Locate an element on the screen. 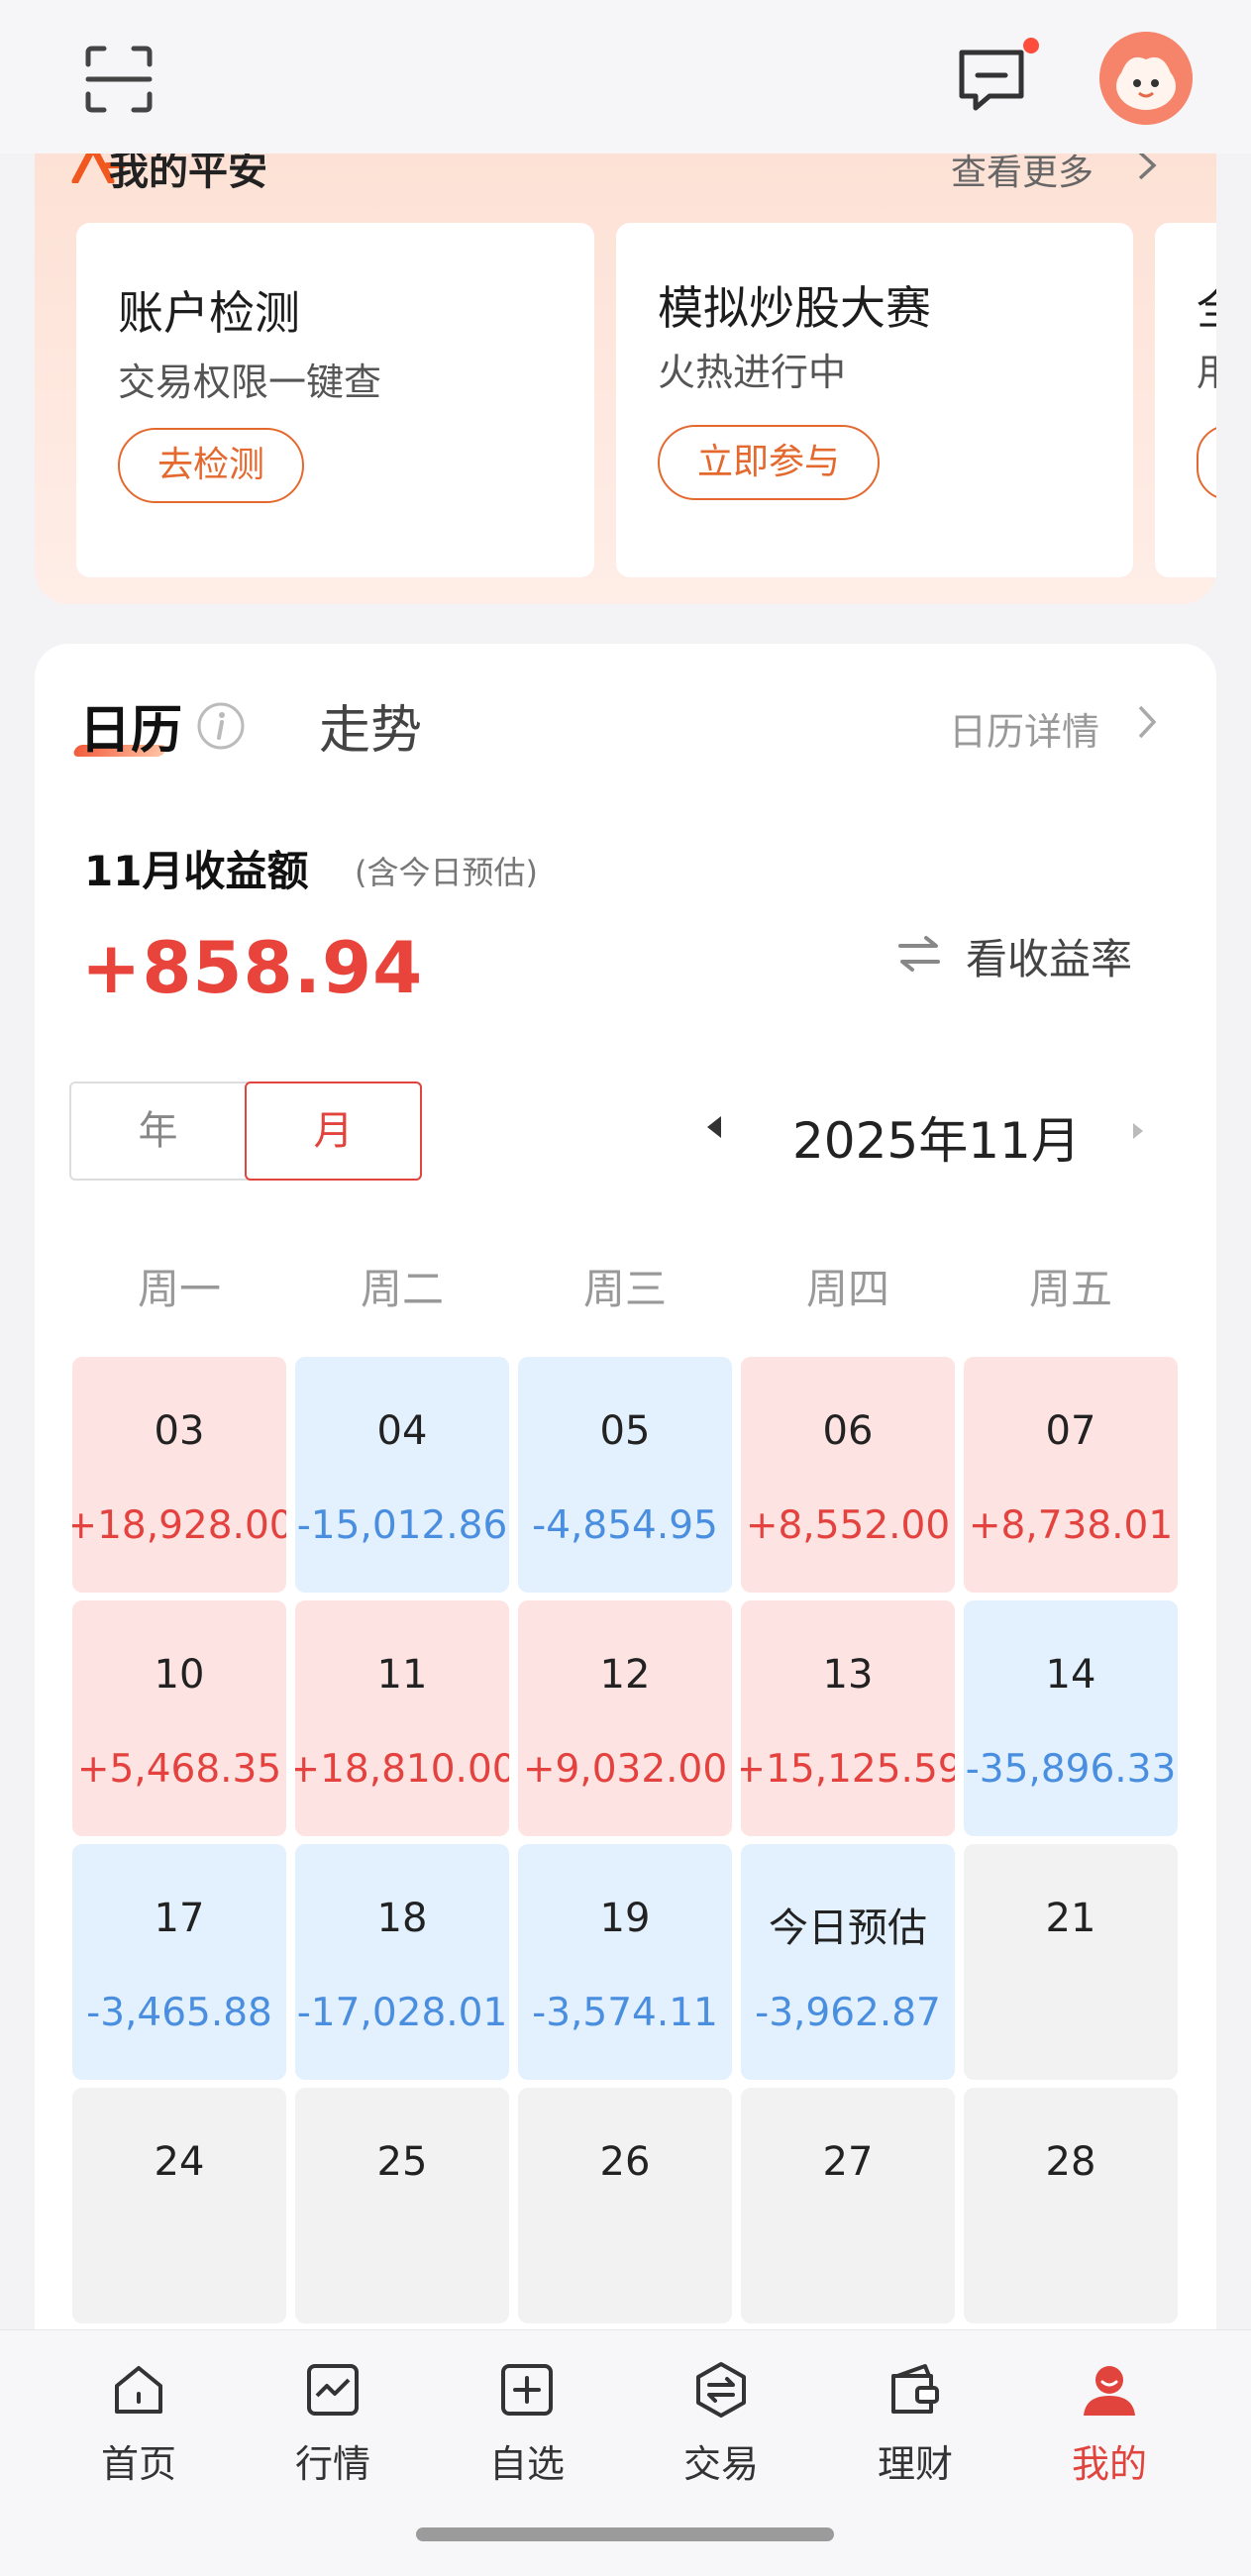  calendar-day: 07 +8,738.01 is located at coordinates (1071, 1475).